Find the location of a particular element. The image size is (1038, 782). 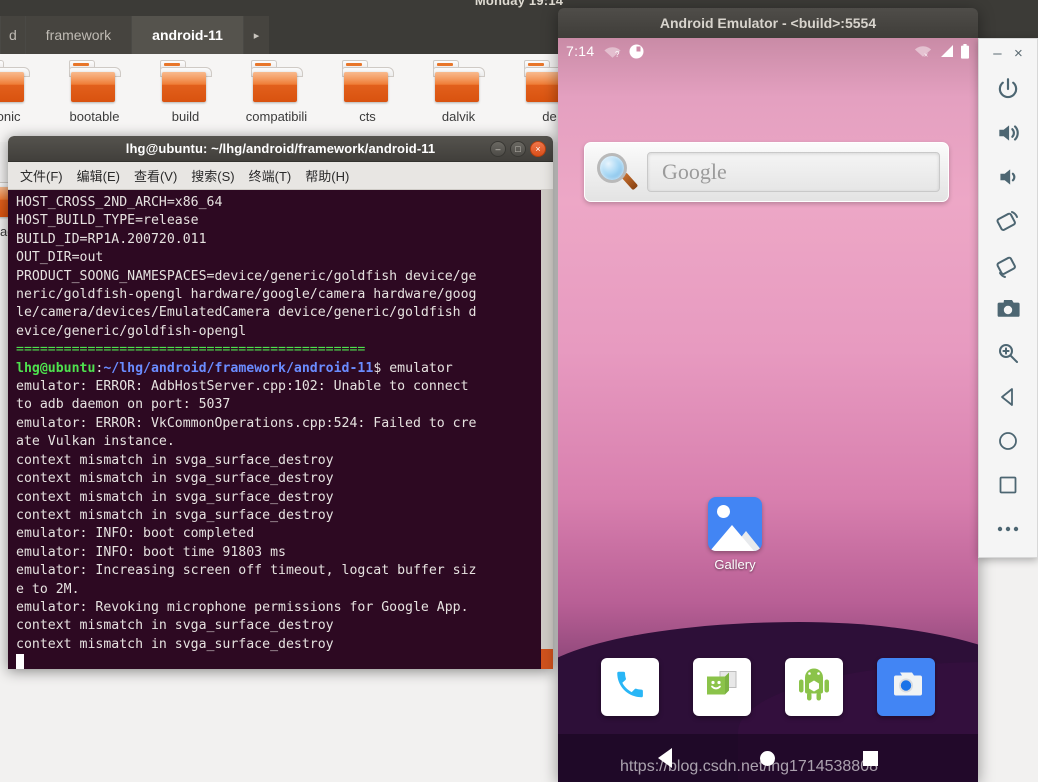

android-icon is located at coordinates (814, 687).